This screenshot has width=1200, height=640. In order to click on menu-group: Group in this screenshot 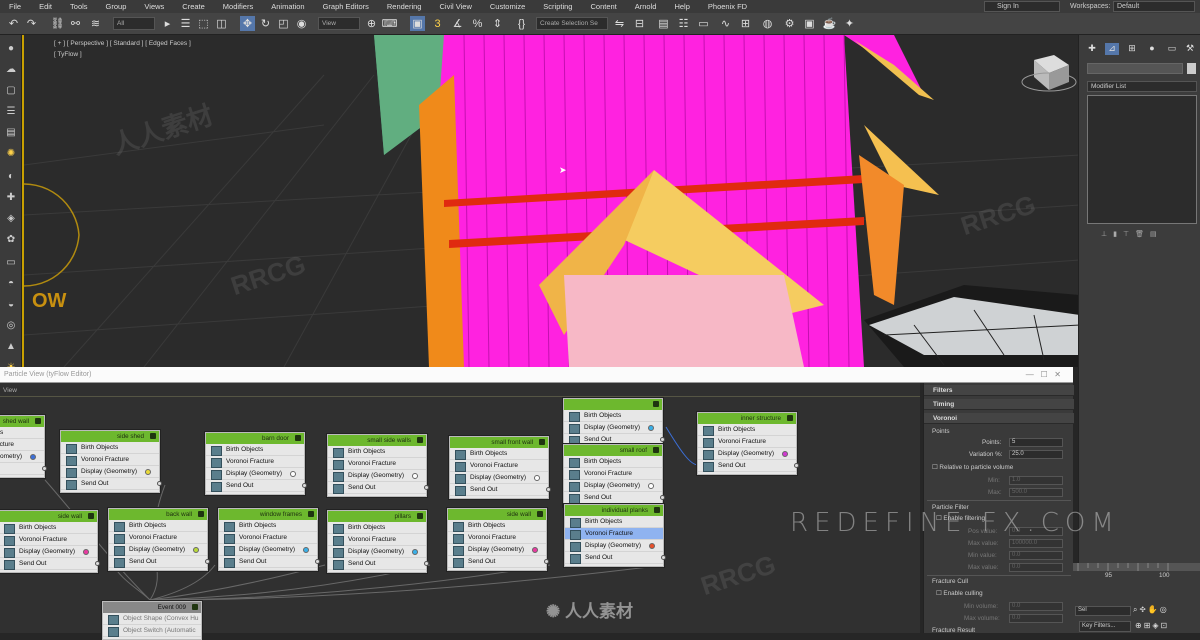, I will do `click(116, 6)`.